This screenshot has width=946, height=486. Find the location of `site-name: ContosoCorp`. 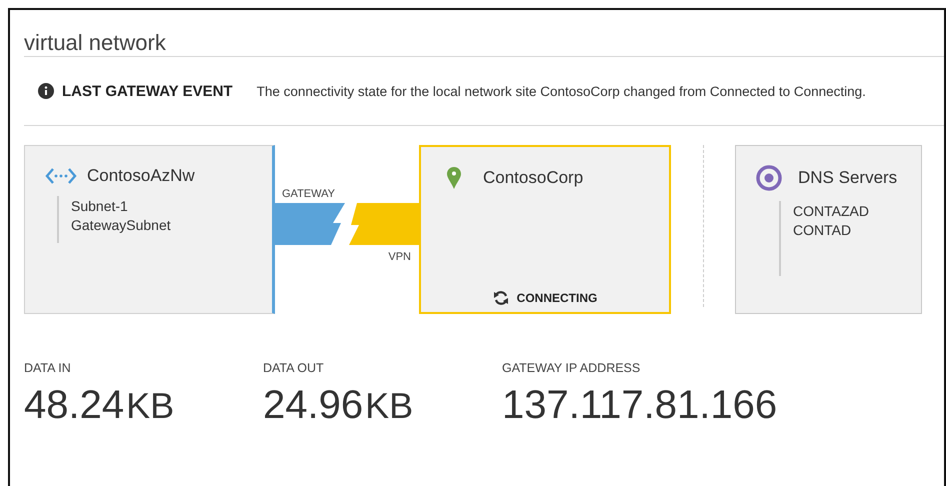

site-name: ContosoCorp is located at coordinates (533, 178).